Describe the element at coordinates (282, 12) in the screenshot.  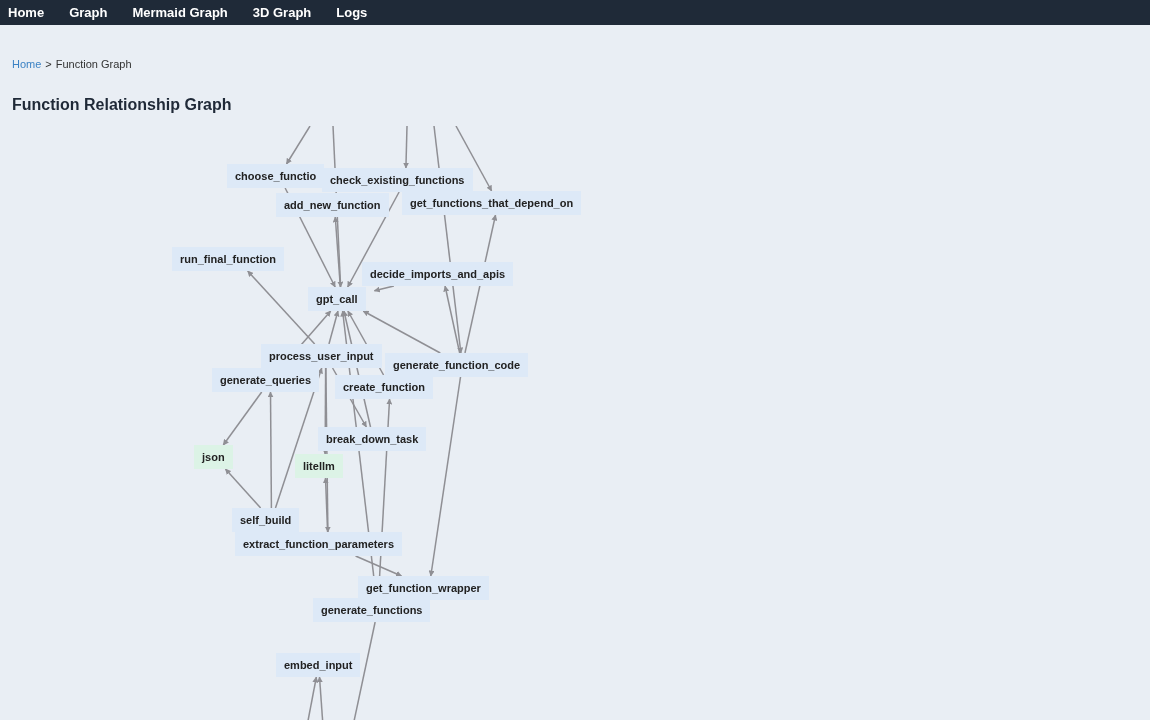
I see `nav-link: 3D Graph` at that location.